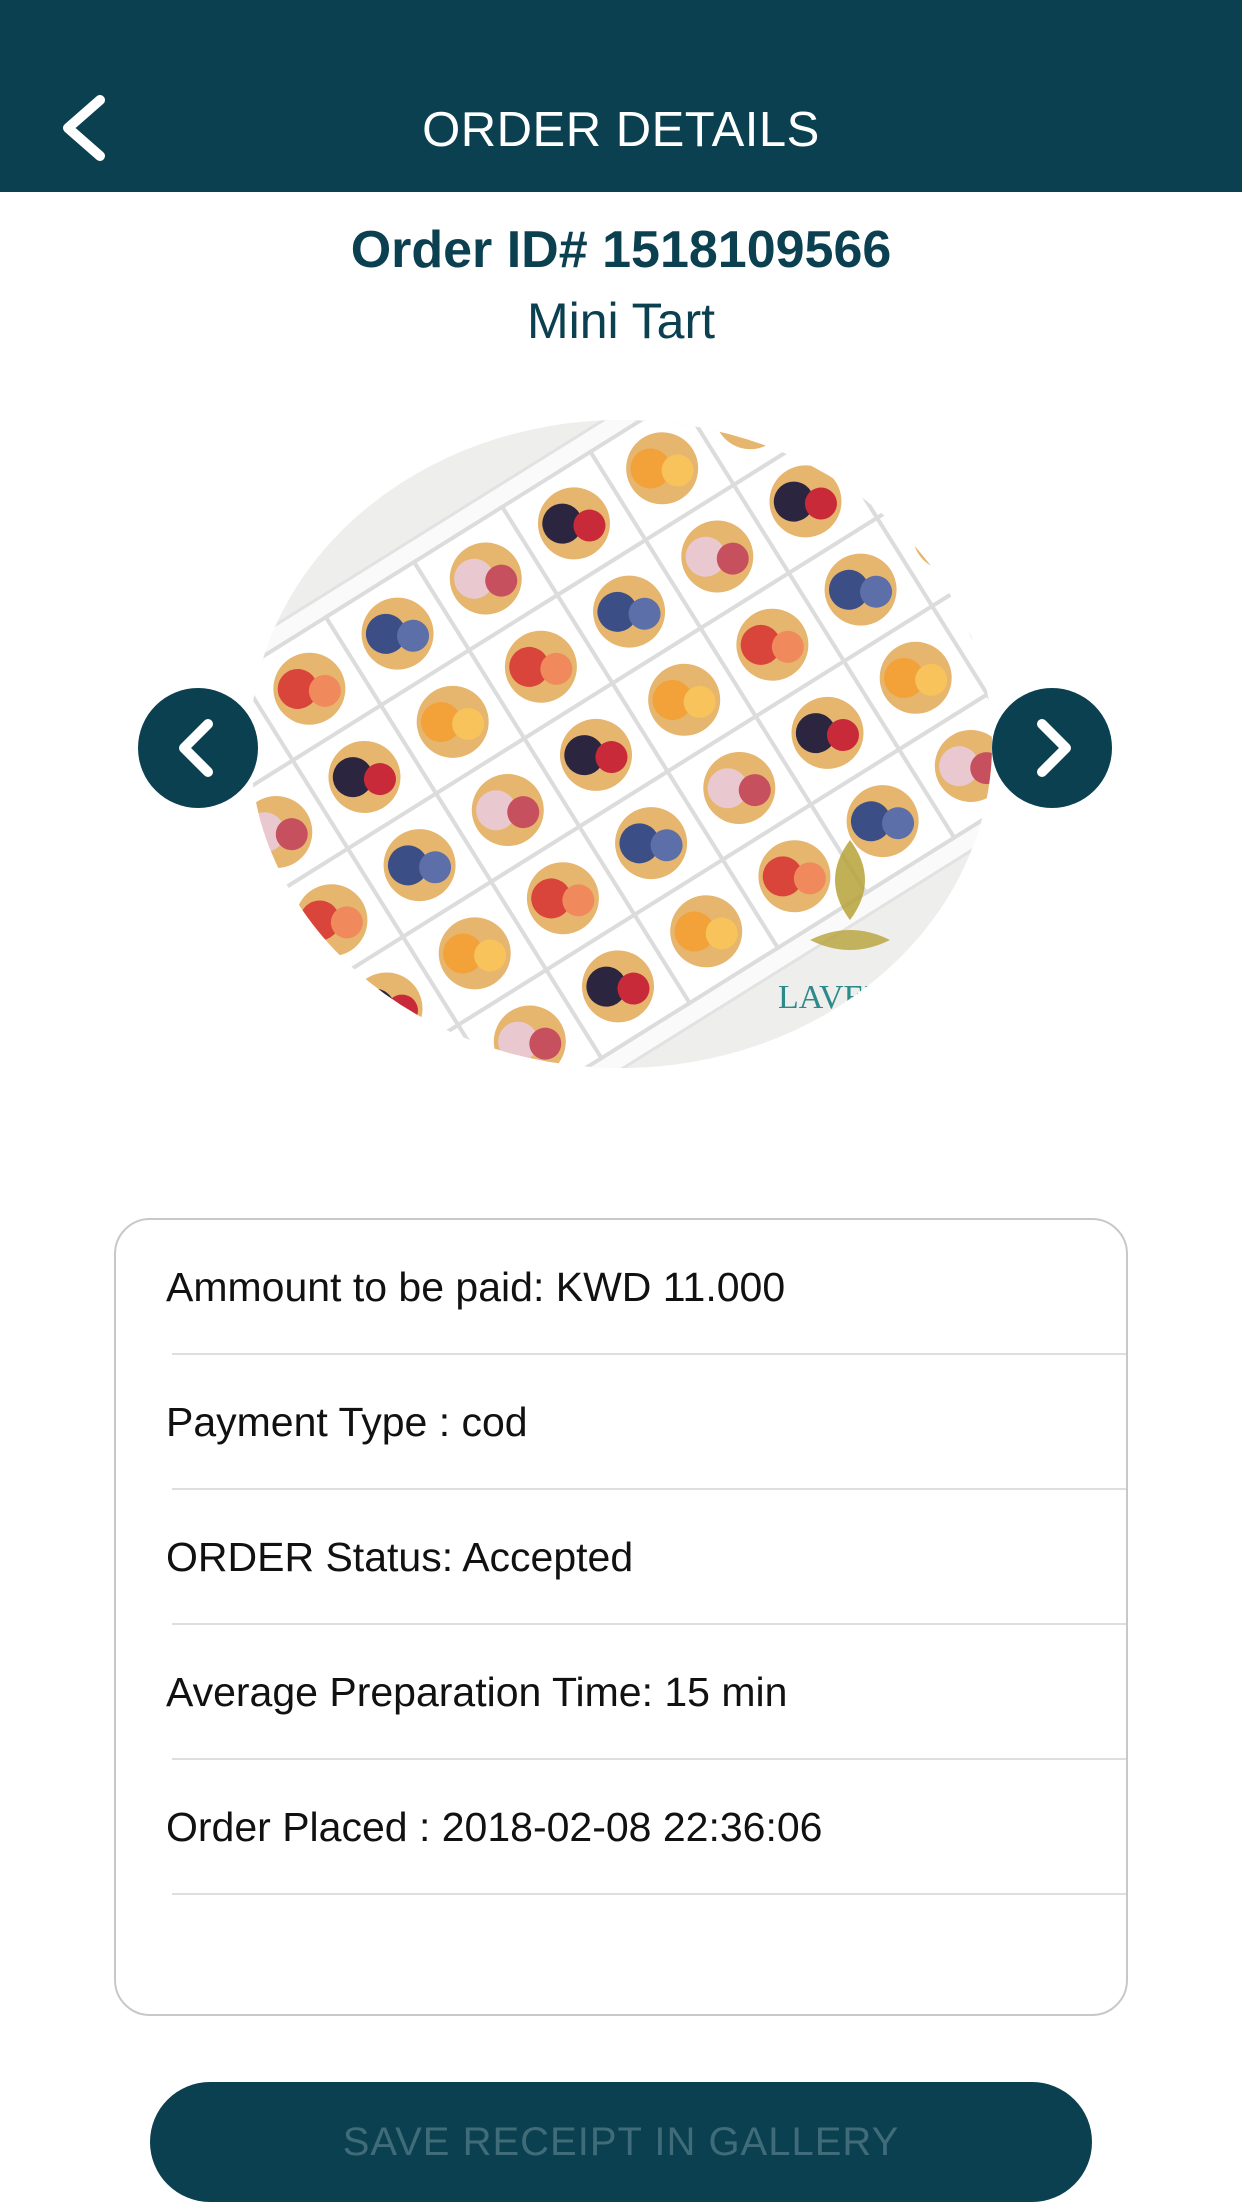 Image resolution: width=1242 pixels, height=2208 pixels. I want to click on carousel-next-button, so click(1052, 748).